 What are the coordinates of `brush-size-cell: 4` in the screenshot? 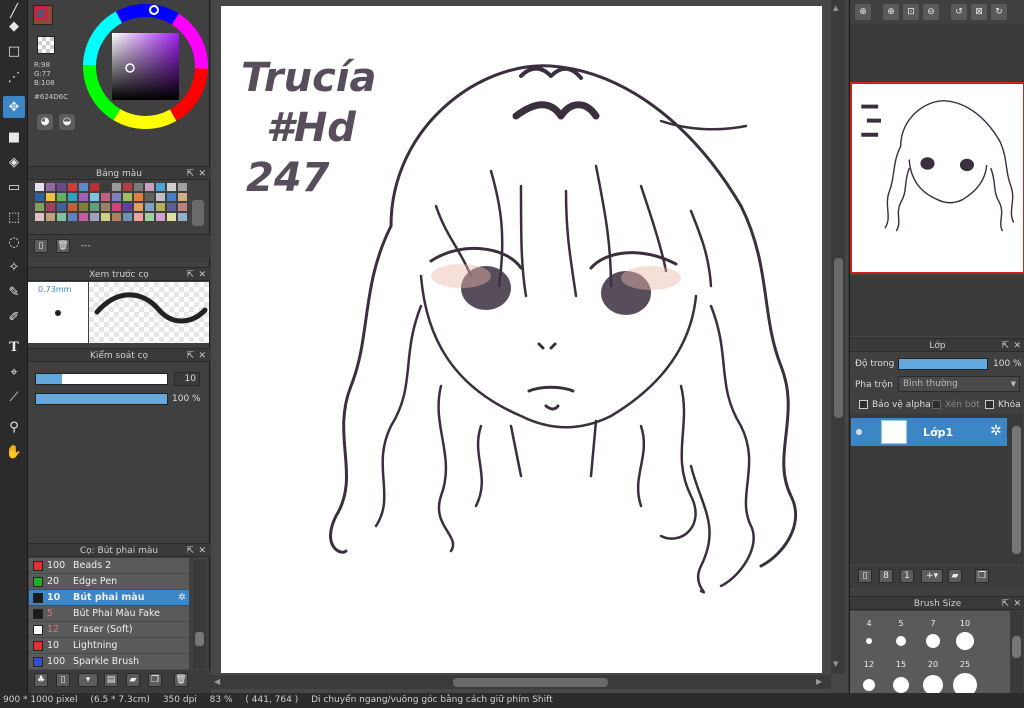 It's located at (869, 631).